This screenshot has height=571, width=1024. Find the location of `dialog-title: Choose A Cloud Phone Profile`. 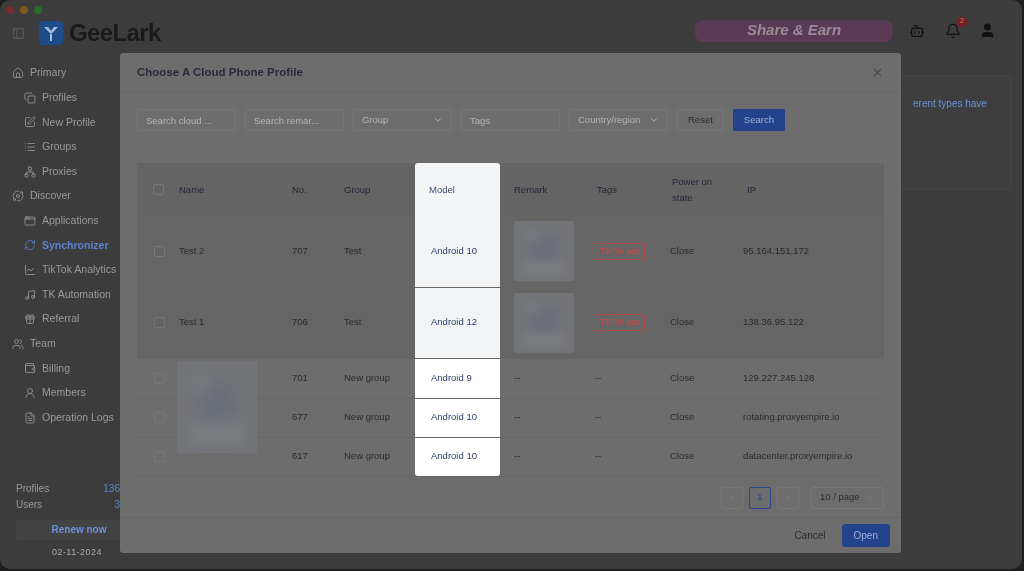

dialog-title: Choose A Cloud Phone Profile is located at coordinates (220, 72).